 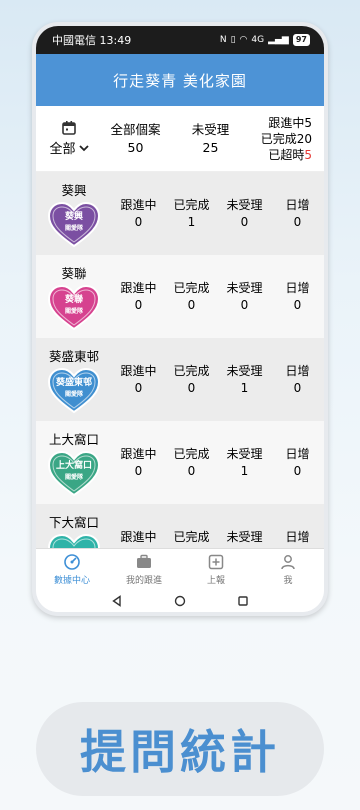 I want to click on system-nav-bar, so click(x=180, y=601).